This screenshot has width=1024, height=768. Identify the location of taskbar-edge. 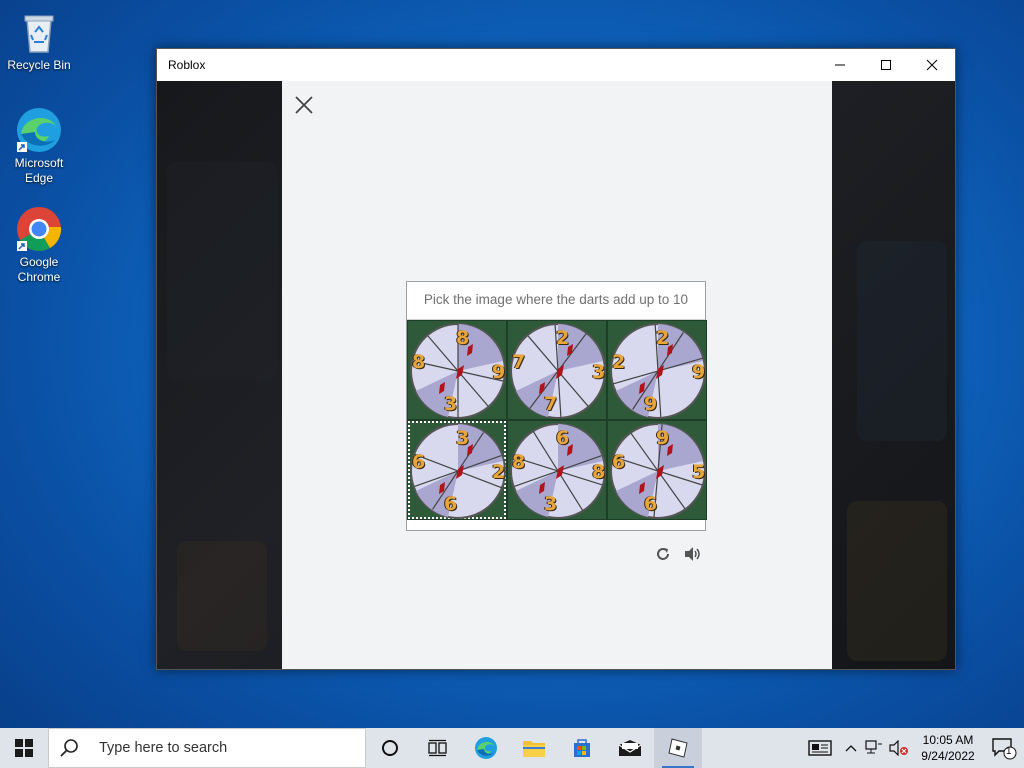
(486, 748).